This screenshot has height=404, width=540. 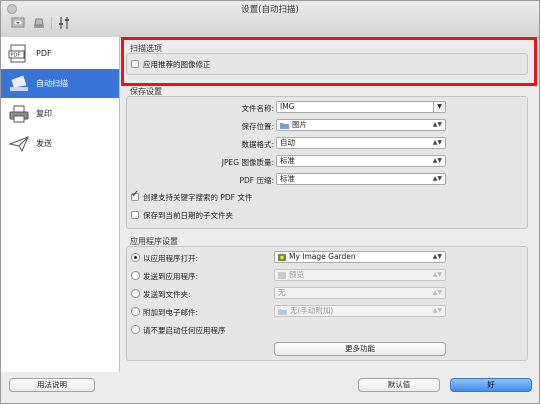 What do you see at coordinates (361, 125) in the screenshot?
I see `save-location-select: 图片 ▲▼` at bounding box center [361, 125].